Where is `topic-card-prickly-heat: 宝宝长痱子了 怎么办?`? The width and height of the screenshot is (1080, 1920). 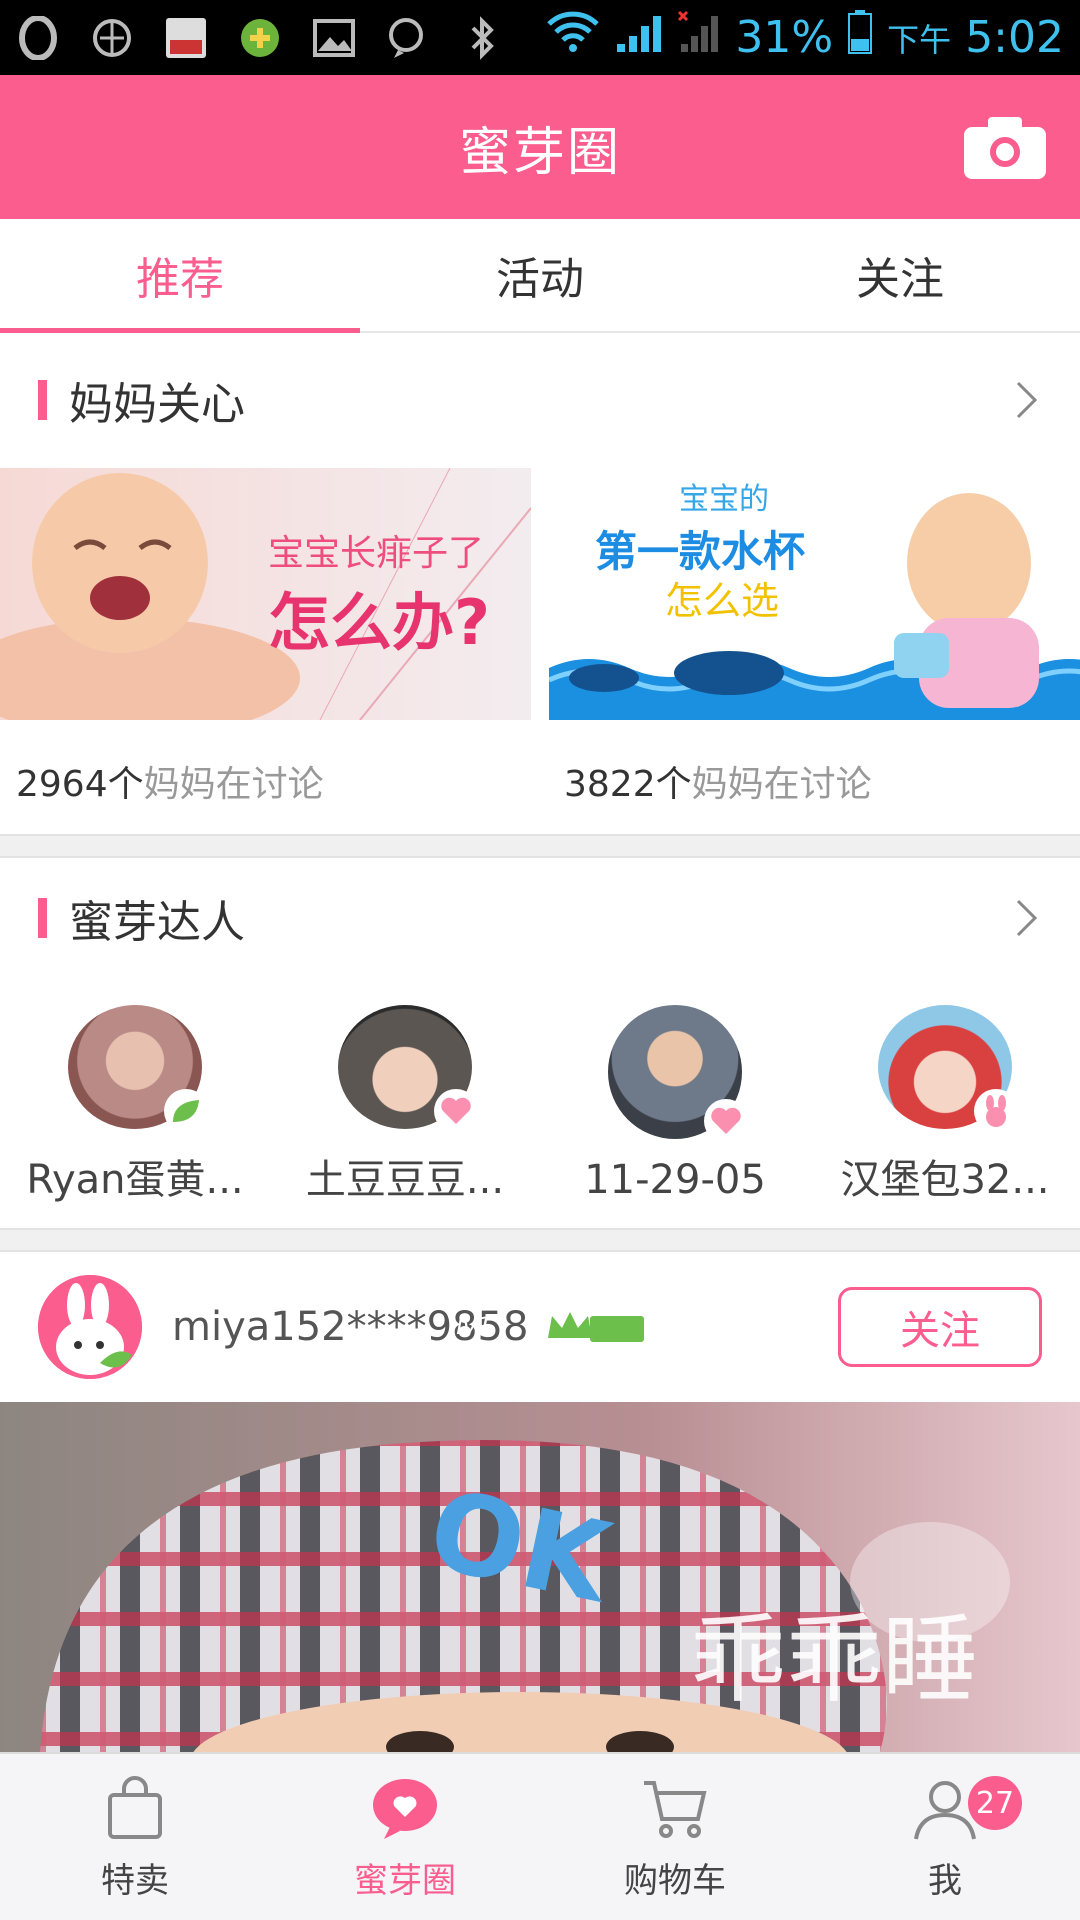 topic-card-prickly-heat: 宝宝长痱子了 怎么办? is located at coordinates (265, 594).